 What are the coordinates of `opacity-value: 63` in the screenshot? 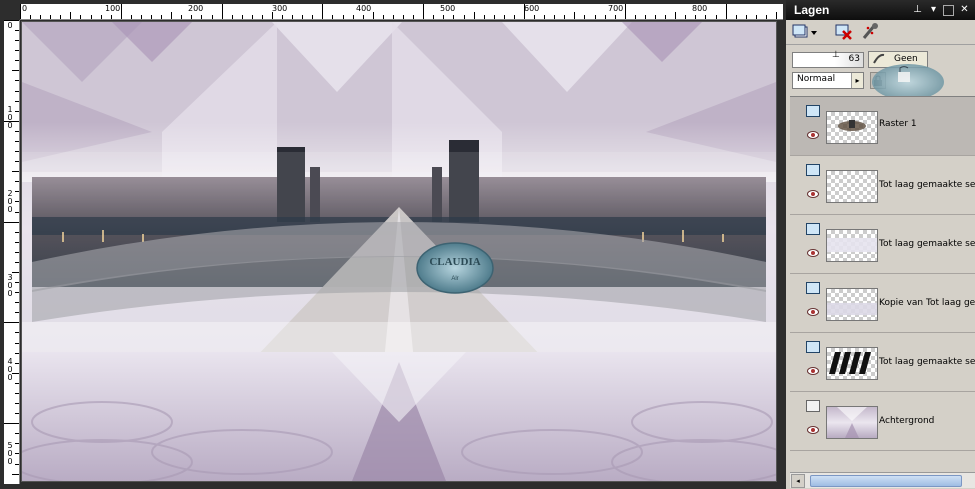 It's located at (854, 59).